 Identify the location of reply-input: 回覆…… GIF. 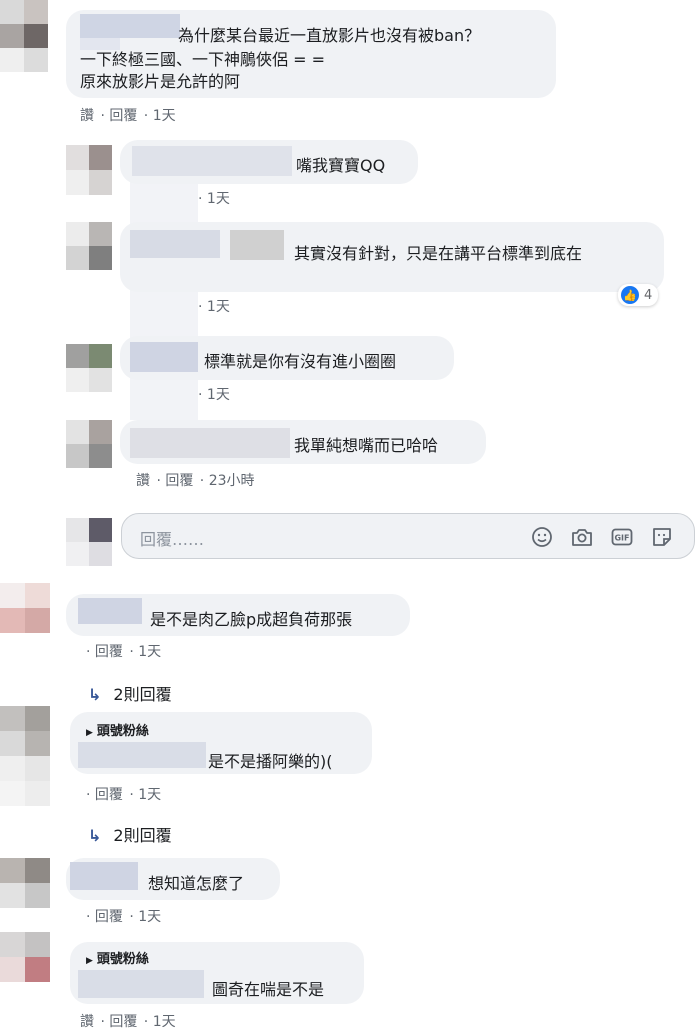
(408, 536).